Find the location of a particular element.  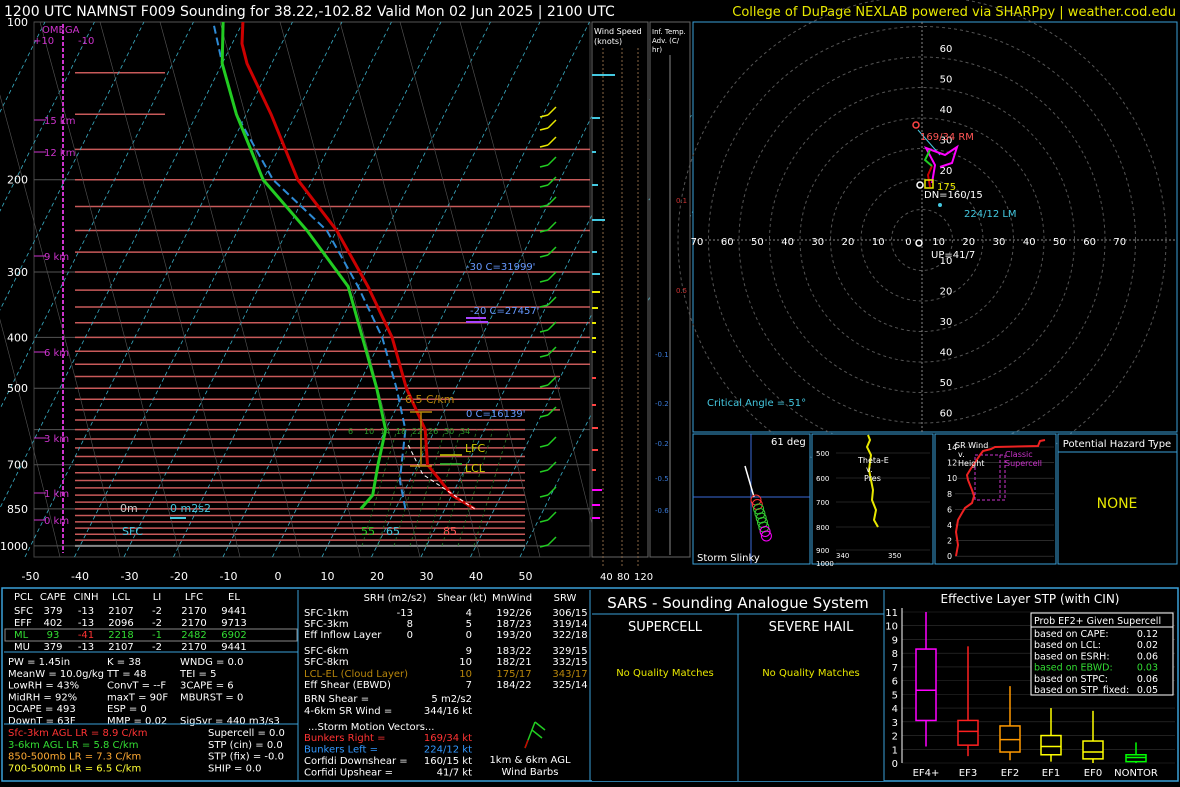

stp-category-label: EF0 is located at coordinates (1093, 773).